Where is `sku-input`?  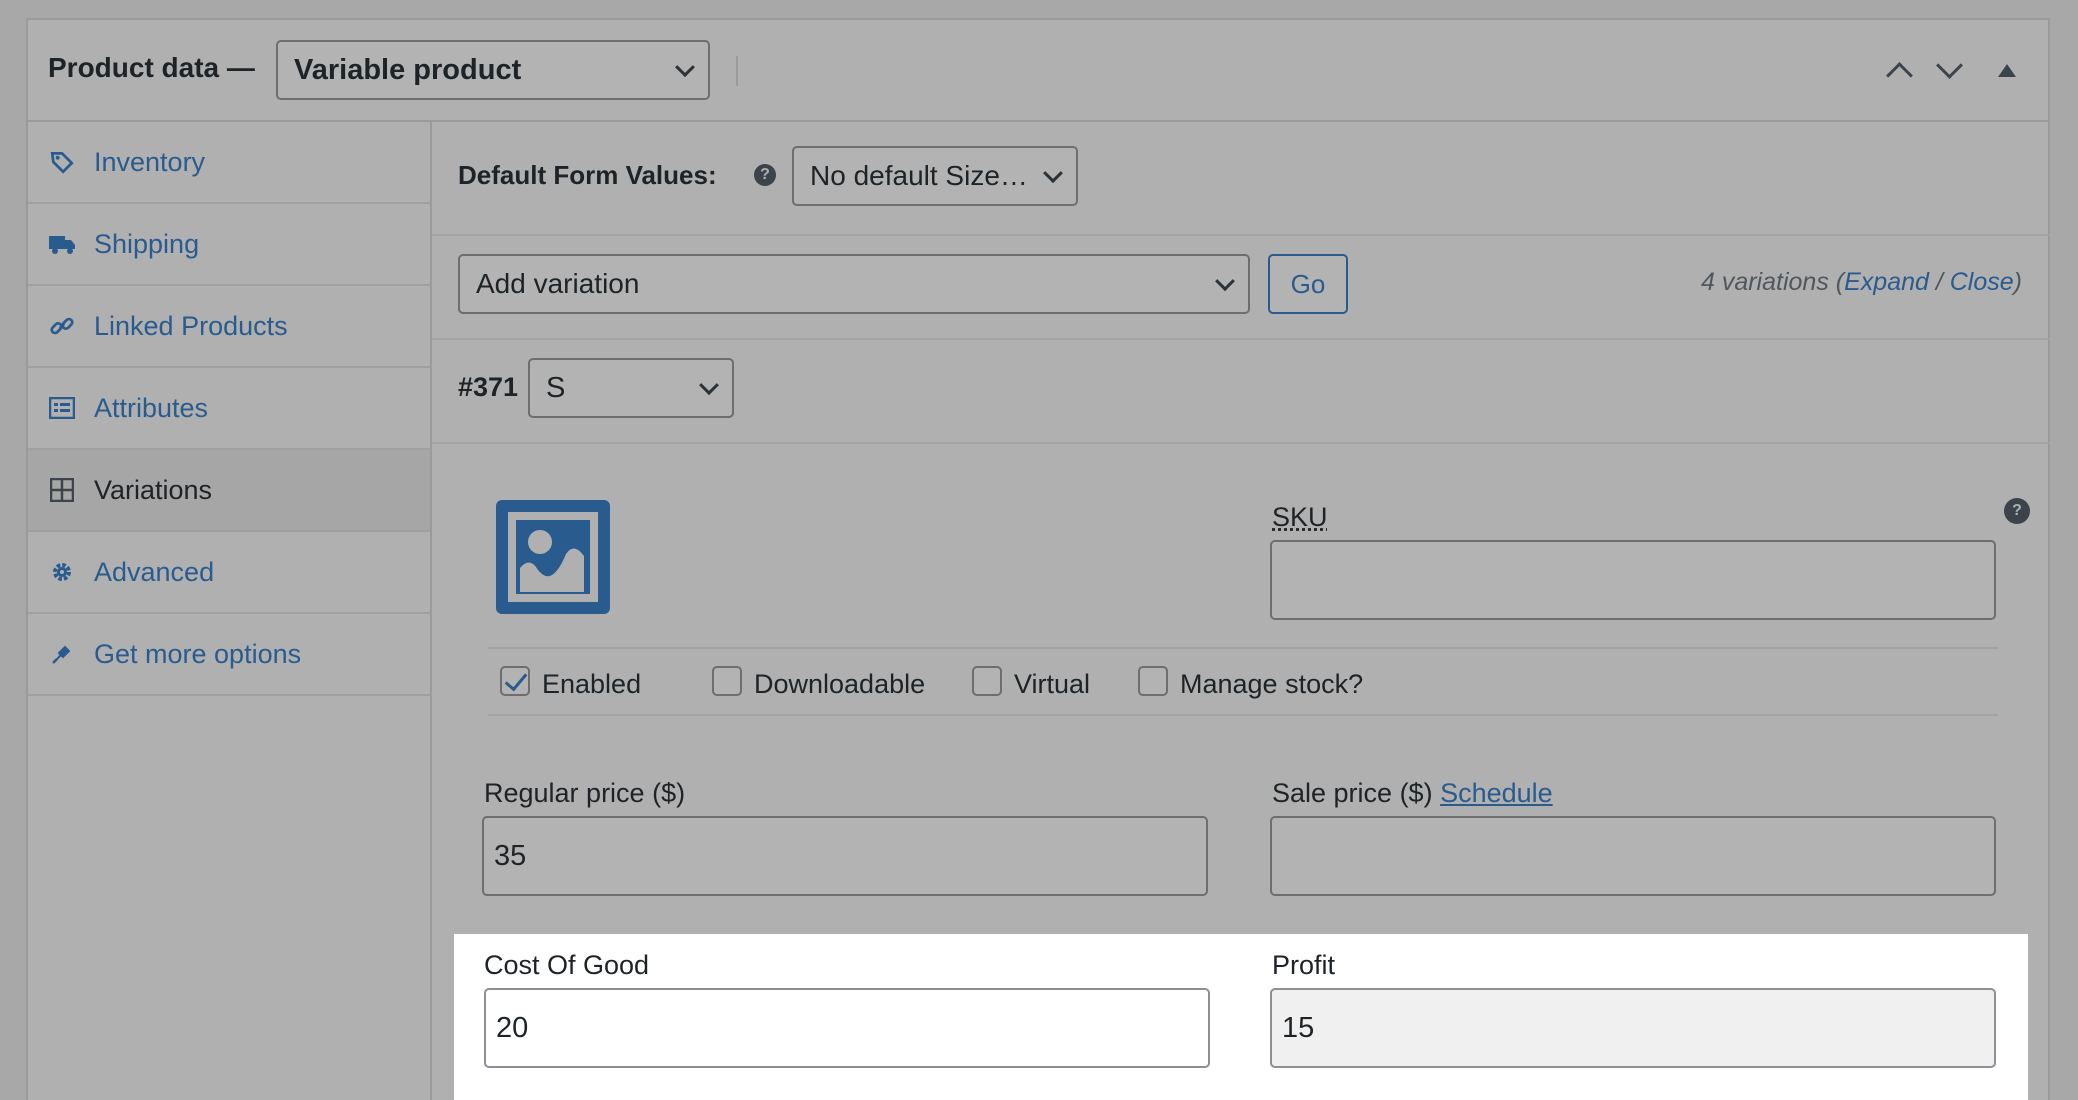 sku-input is located at coordinates (1633, 580).